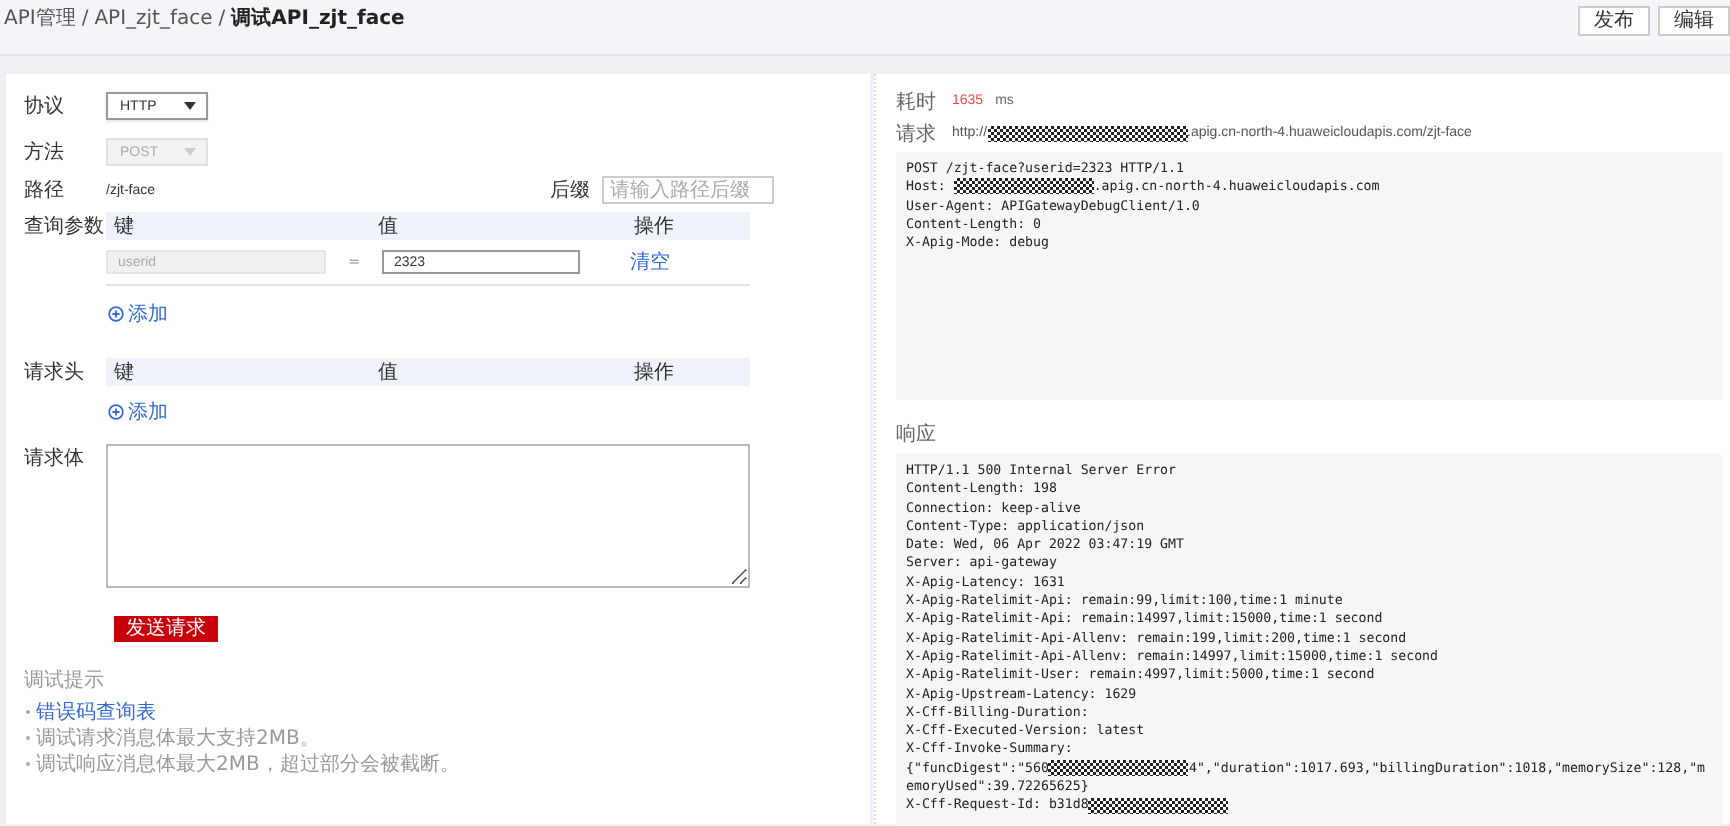  What do you see at coordinates (178, 738) in the screenshot?
I see `tip-text: 调试请求消息体最大支持2MB。` at bounding box center [178, 738].